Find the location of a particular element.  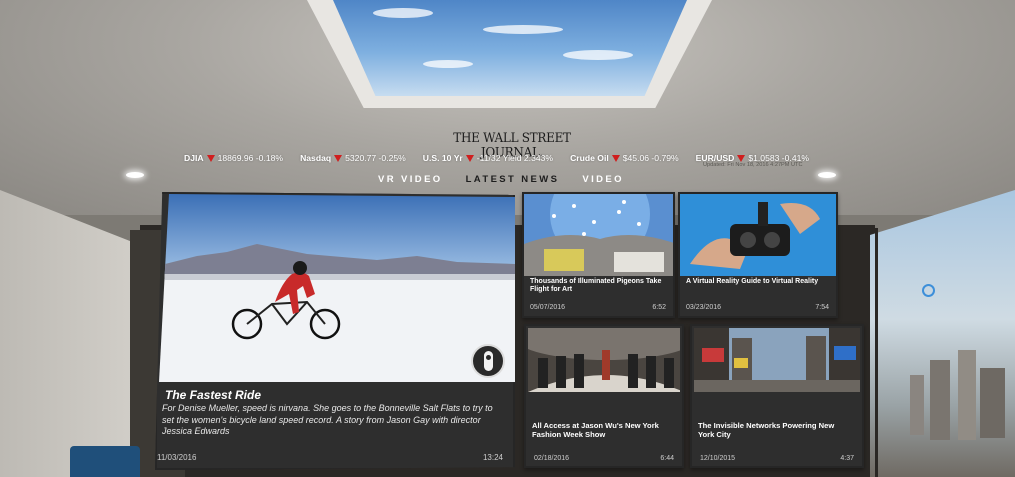

video-date: 03/23/2016 is located at coordinates (704, 307).